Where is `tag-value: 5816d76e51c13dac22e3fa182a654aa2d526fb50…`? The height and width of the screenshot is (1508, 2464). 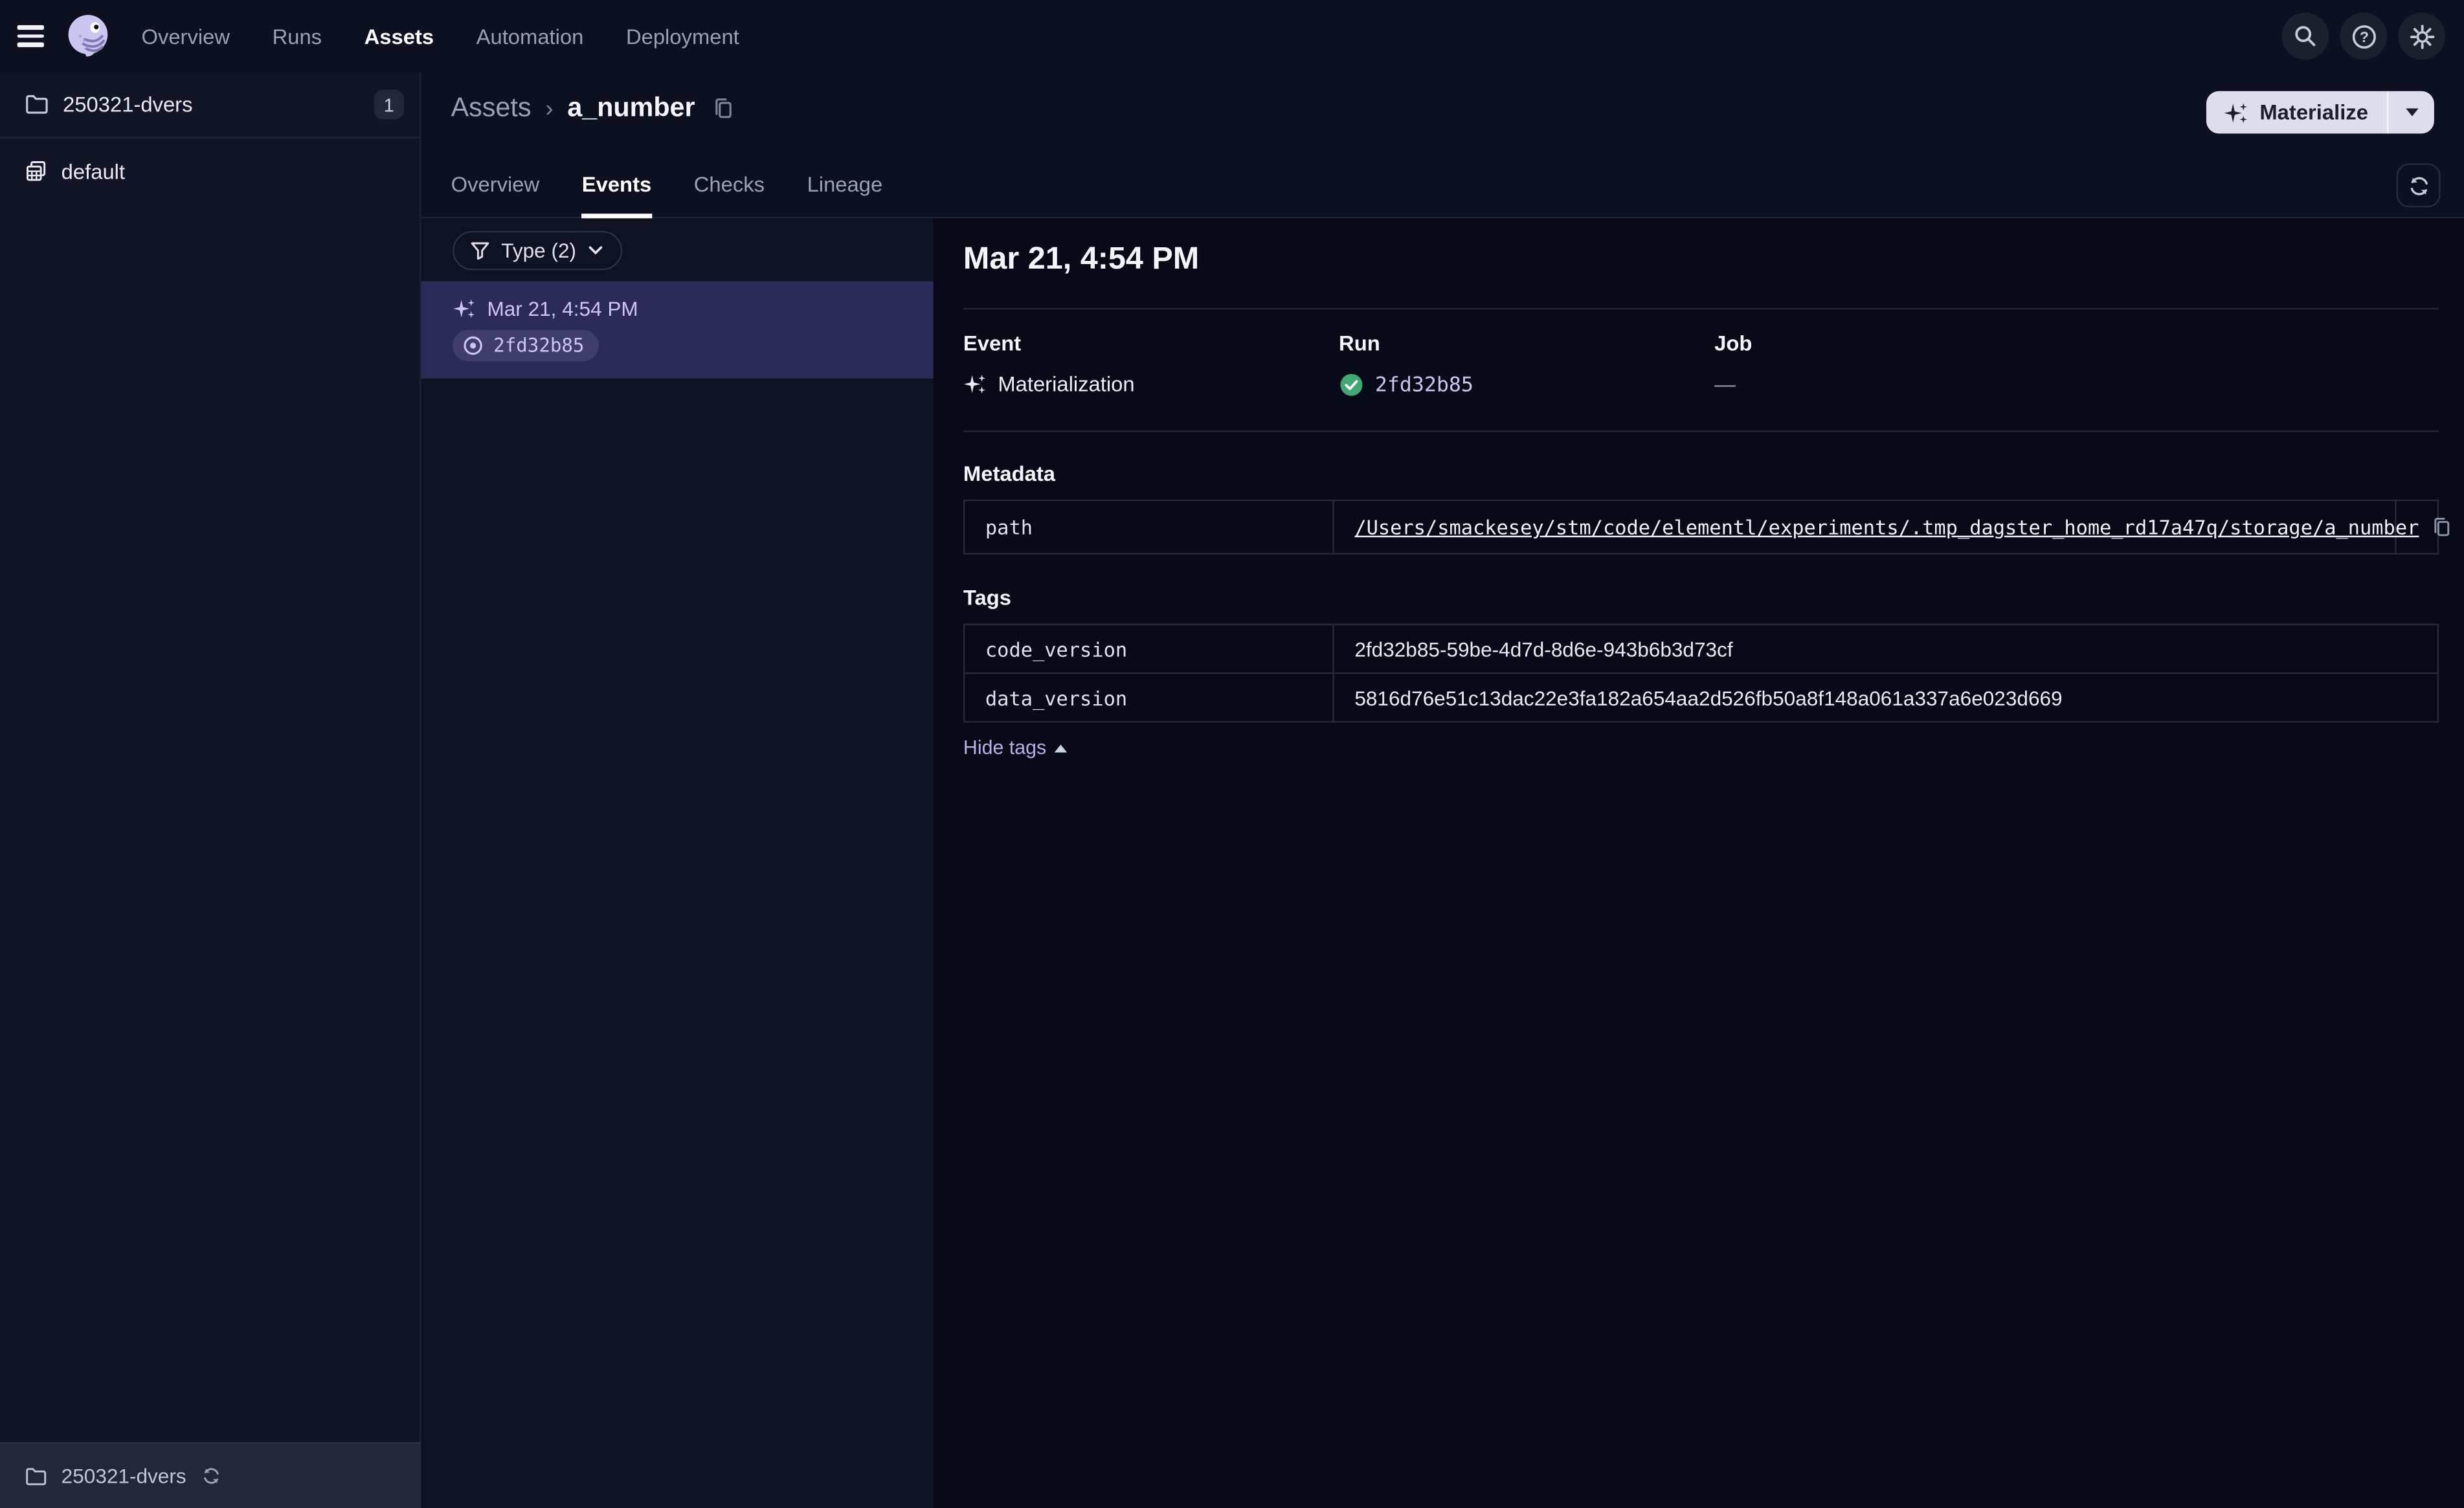 tag-value: 5816d76e51c13dac22e3fa182a654aa2d526fb50… is located at coordinates (1886, 697).